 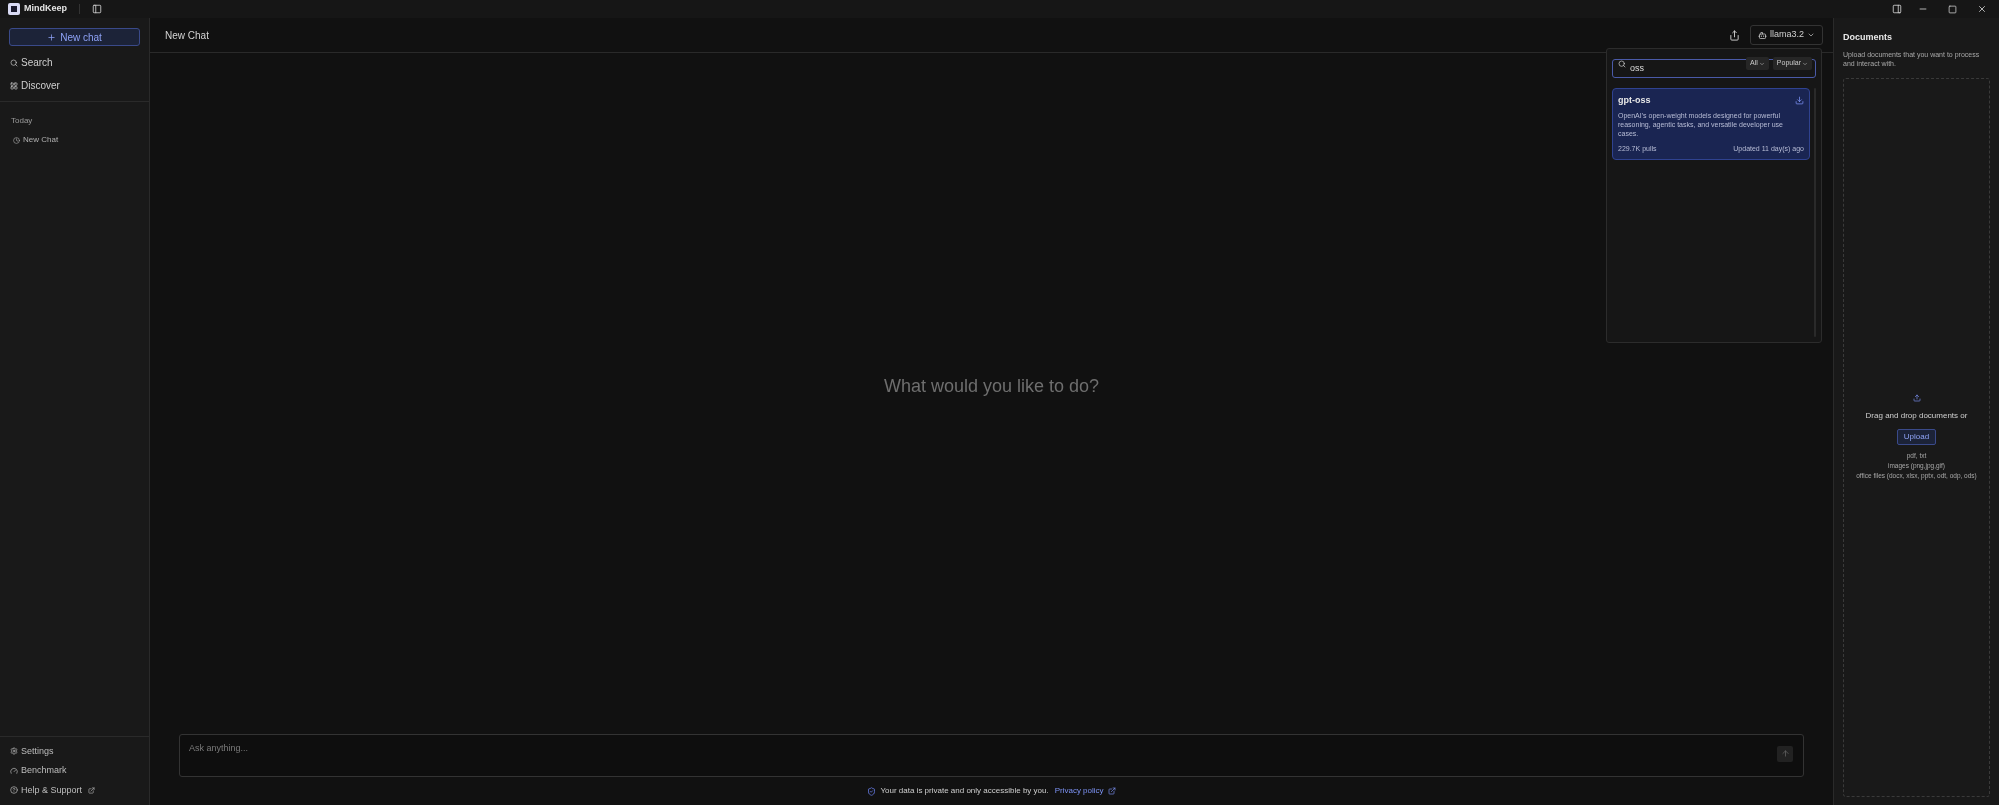 What do you see at coordinates (14, 790) in the screenshot?
I see `help-icon` at bounding box center [14, 790].